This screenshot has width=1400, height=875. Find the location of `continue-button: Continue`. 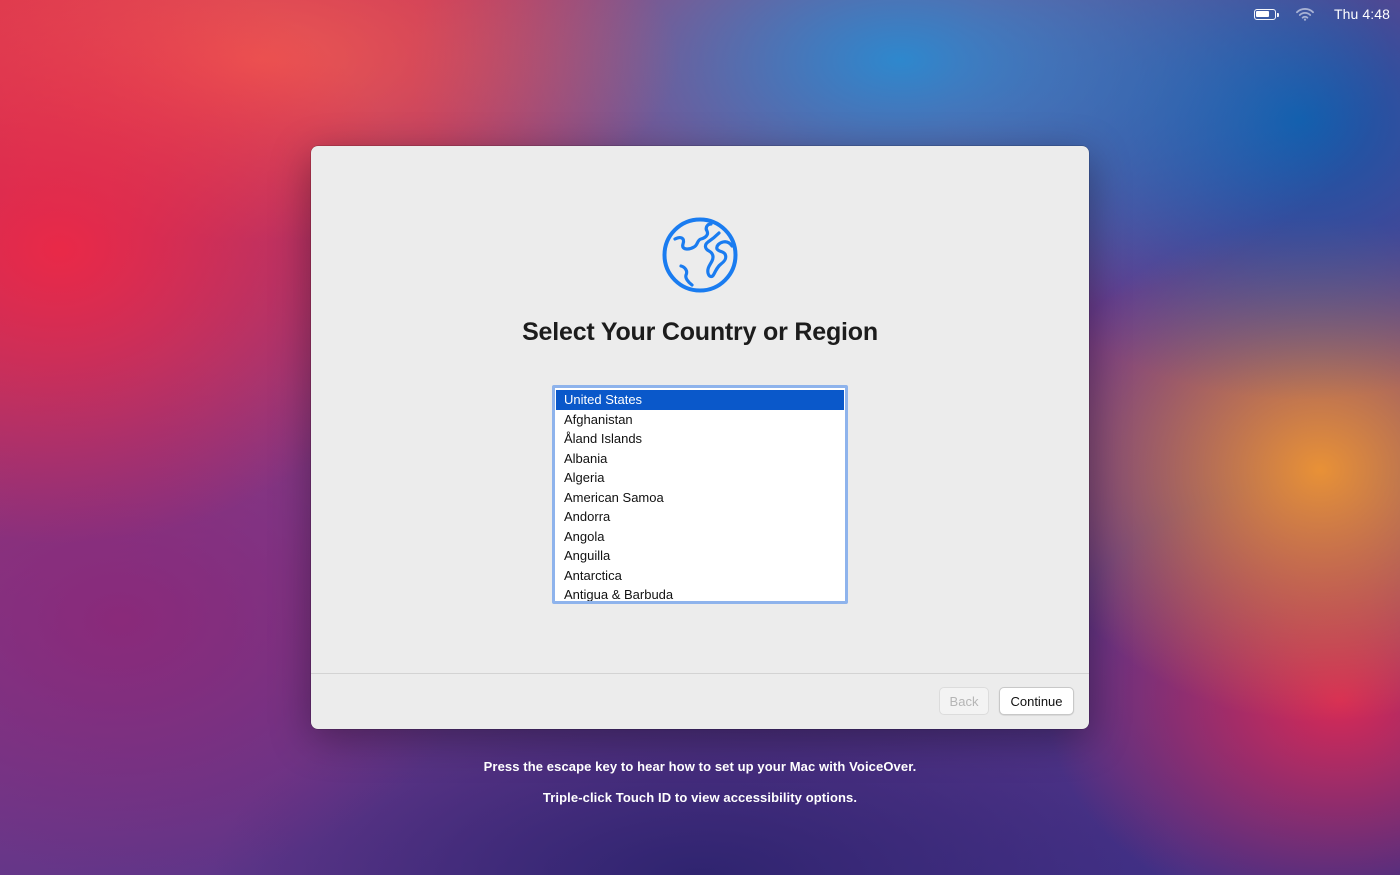

continue-button: Continue is located at coordinates (1036, 701).